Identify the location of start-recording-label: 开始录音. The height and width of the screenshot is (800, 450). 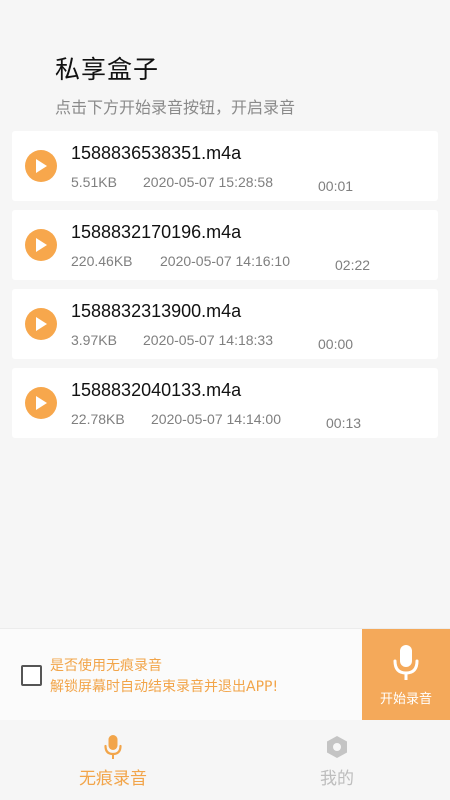
(405, 699).